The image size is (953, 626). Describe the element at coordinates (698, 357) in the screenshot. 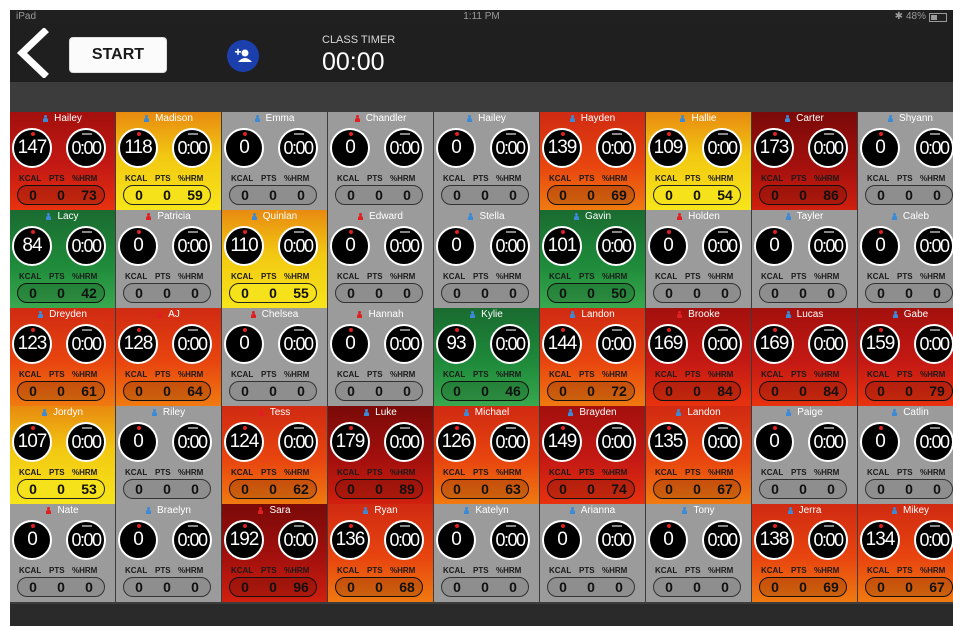

I see `participant-tile: Brooke 169 0:00 KCAL PTS %HRM 0 0 84` at that location.